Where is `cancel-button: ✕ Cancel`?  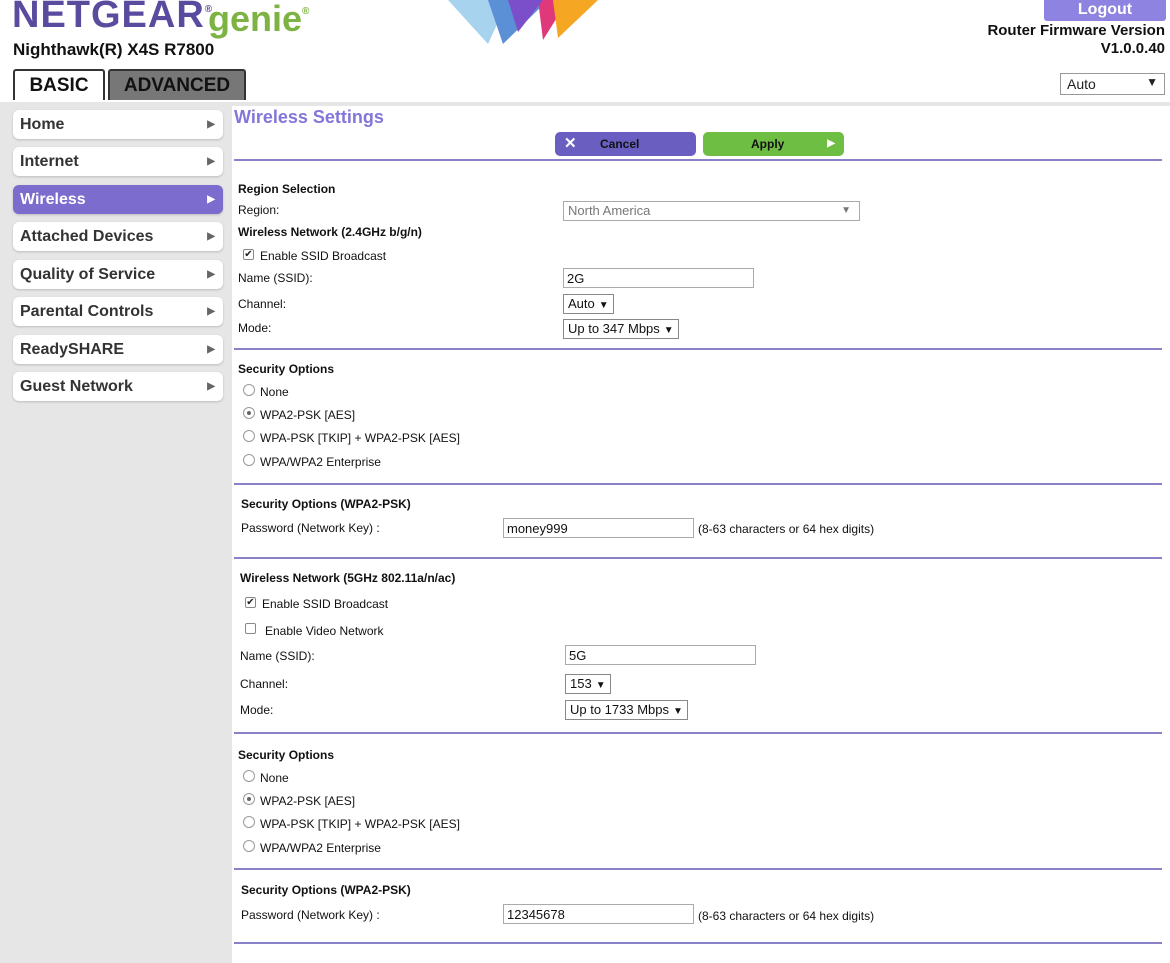
cancel-button: ✕ Cancel is located at coordinates (625, 144).